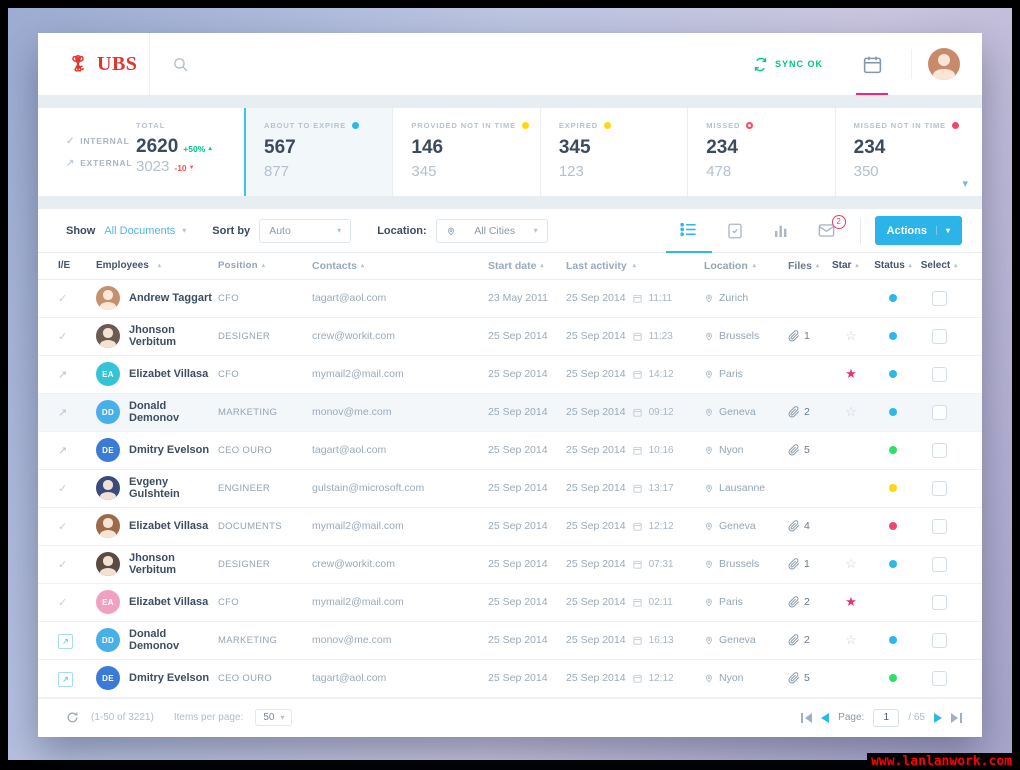 This screenshot has width=1020, height=770. Describe the element at coordinates (807, 450) in the screenshot. I see `files-count: 5` at that location.